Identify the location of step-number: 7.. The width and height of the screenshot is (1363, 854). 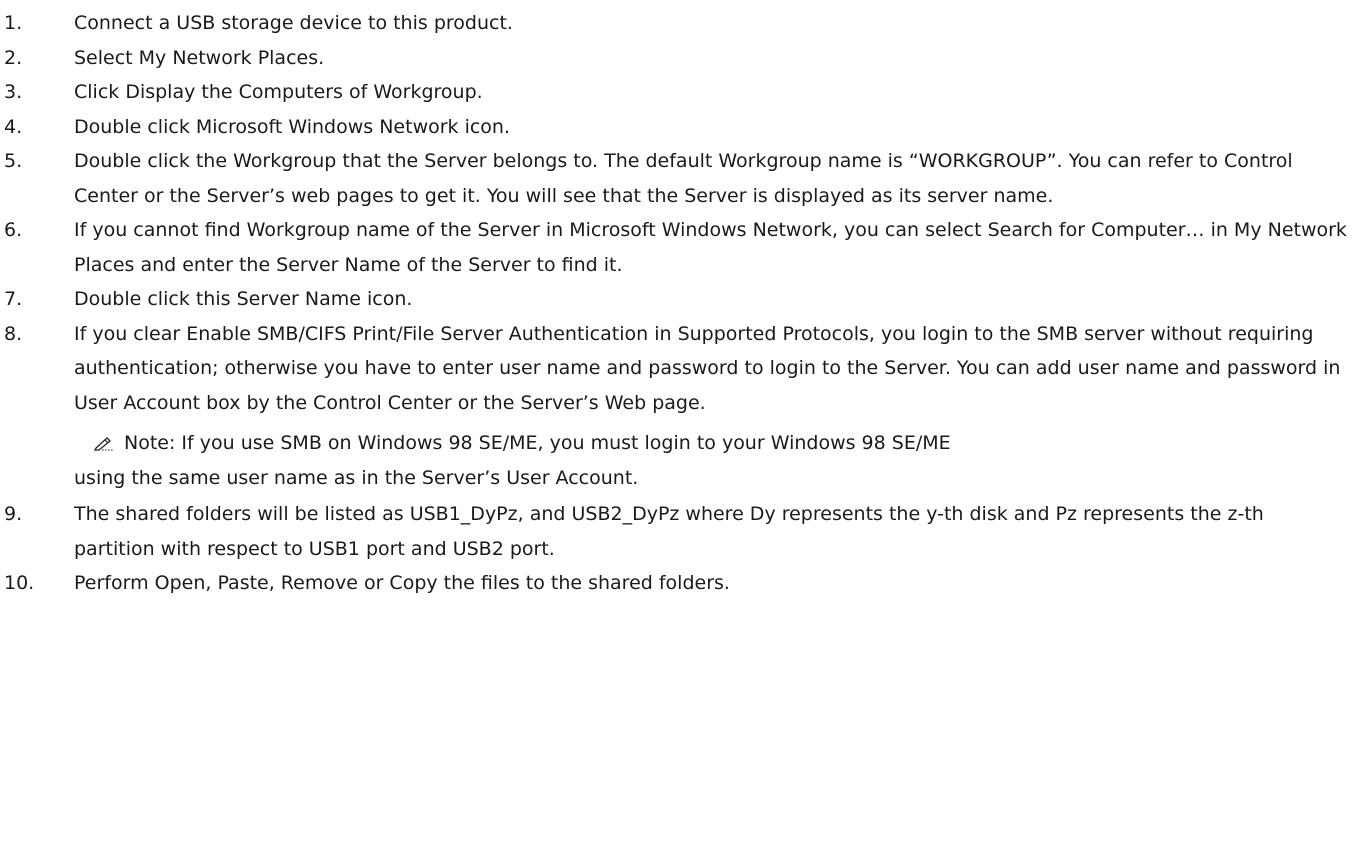
(13, 299).